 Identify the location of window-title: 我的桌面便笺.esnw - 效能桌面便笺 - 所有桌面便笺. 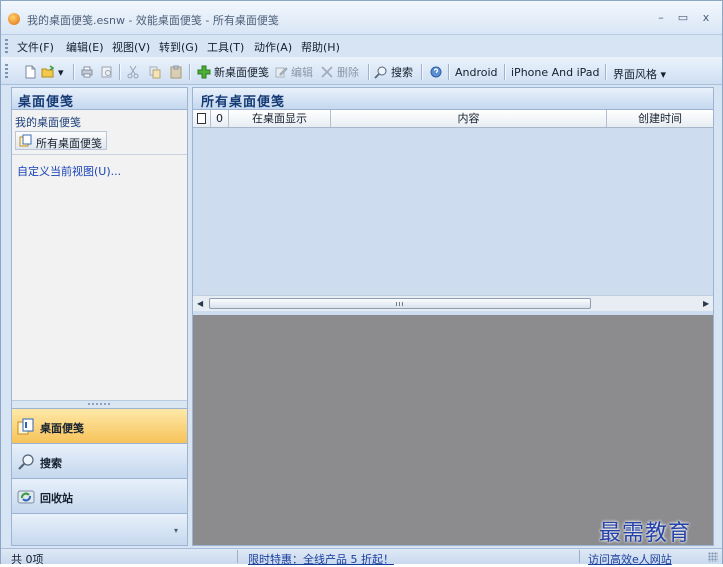
(153, 20).